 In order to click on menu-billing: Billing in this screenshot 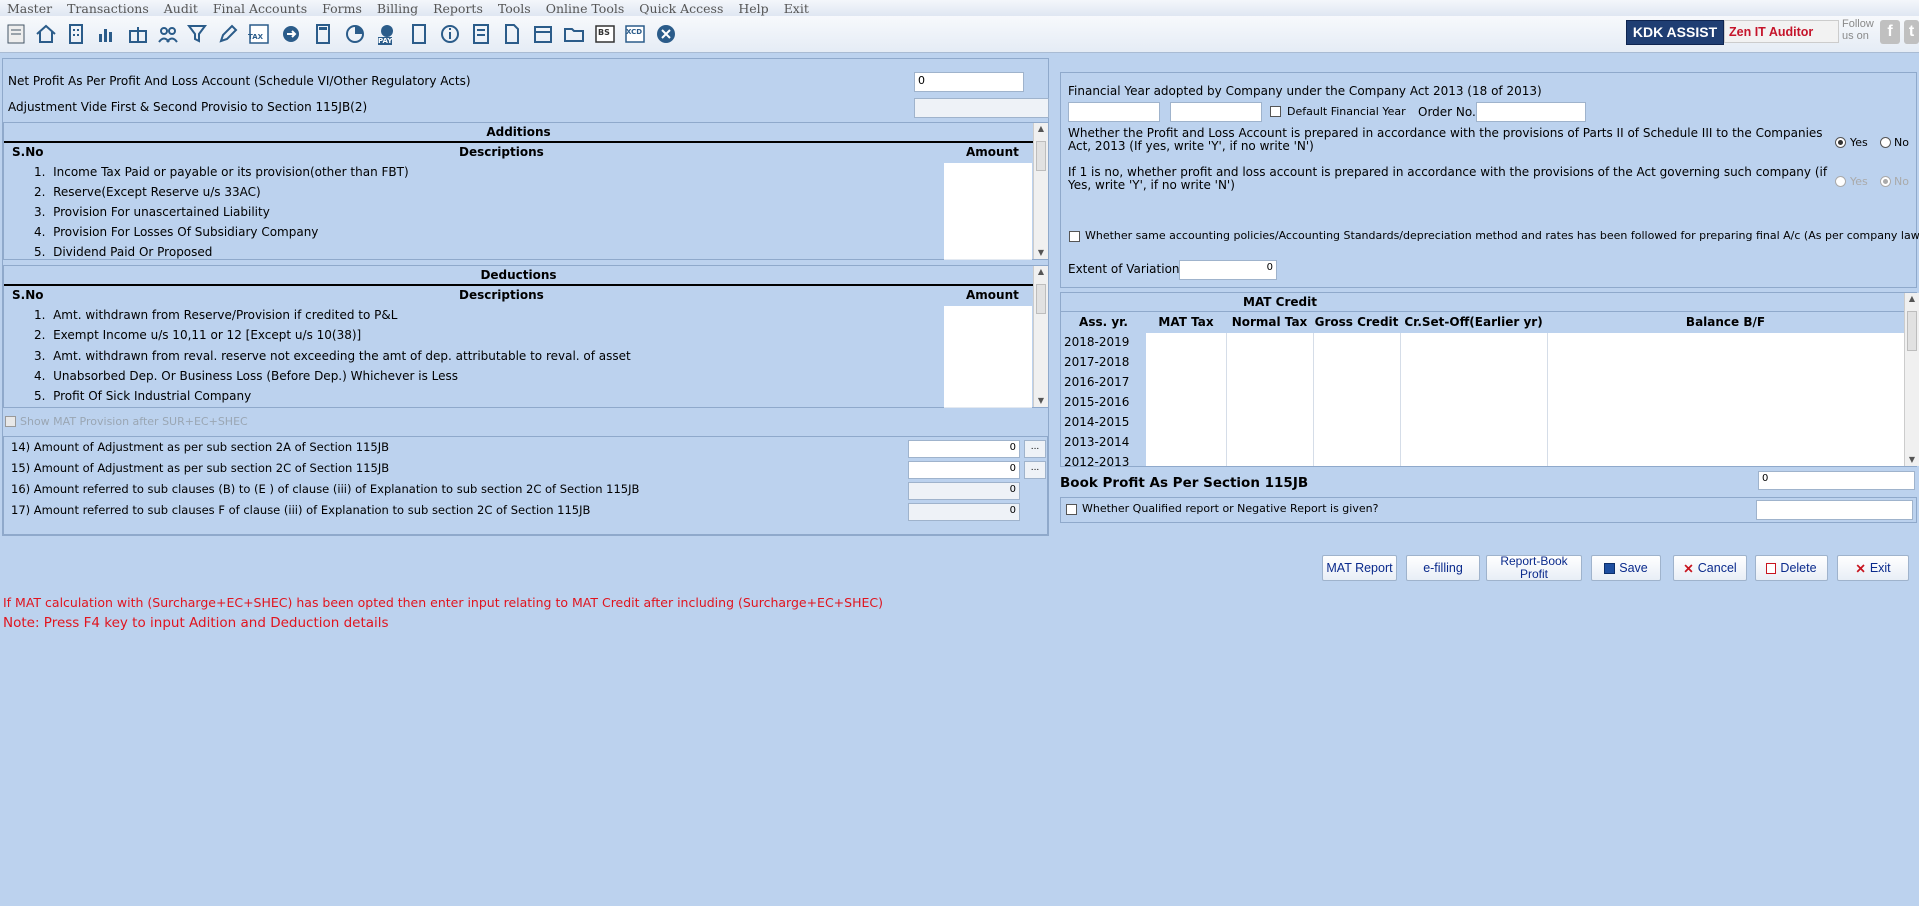, I will do `click(397, 8)`.